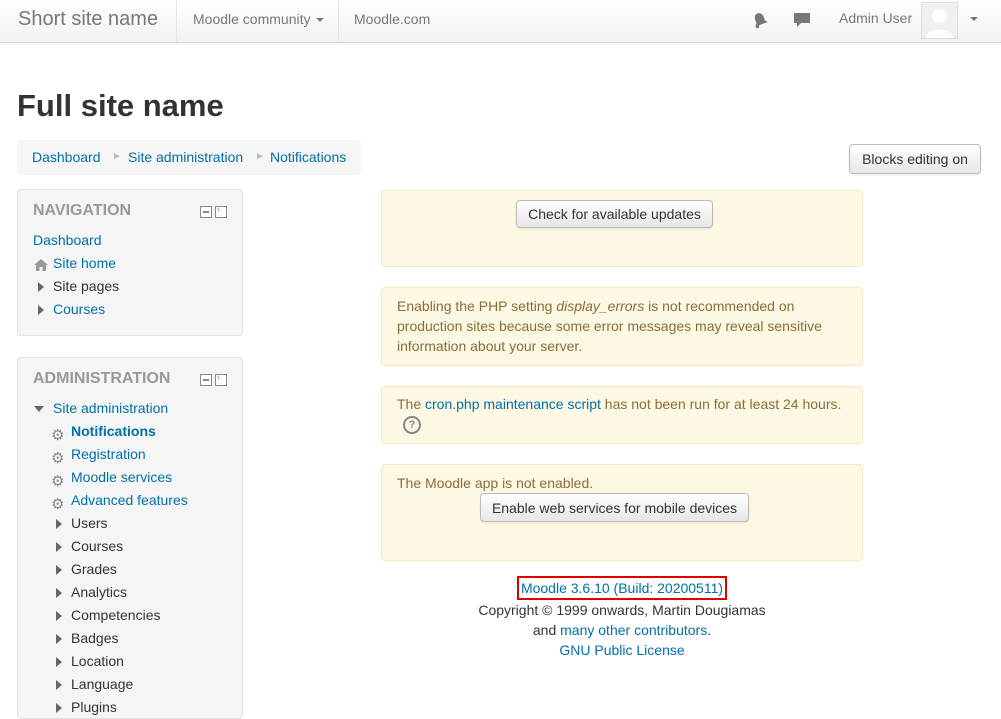 The height and width of the screenshot is (719, 1001). I want to click on cron-text-start: The, so click(411, 404).